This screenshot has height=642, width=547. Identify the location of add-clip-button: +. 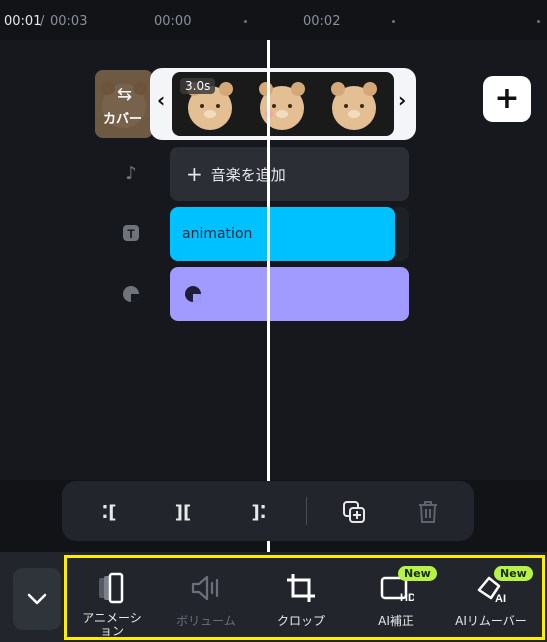
(507, 99).